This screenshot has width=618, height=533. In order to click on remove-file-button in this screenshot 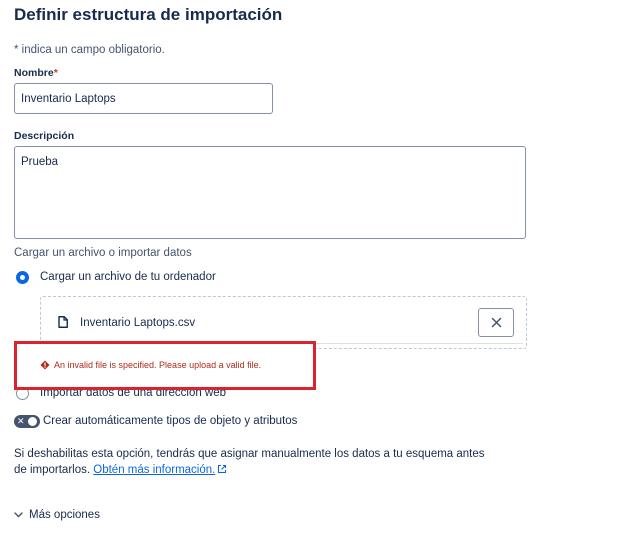, I will do `click(496, 322)`.